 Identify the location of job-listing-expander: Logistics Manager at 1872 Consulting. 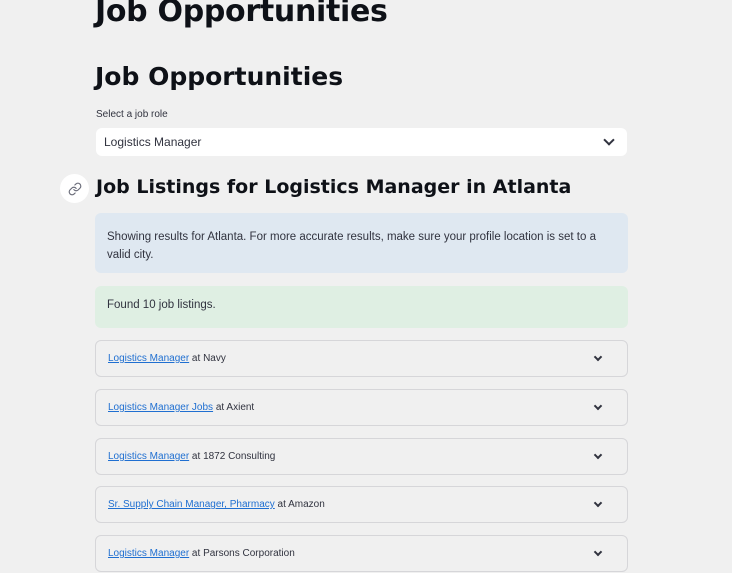
(361, 456).